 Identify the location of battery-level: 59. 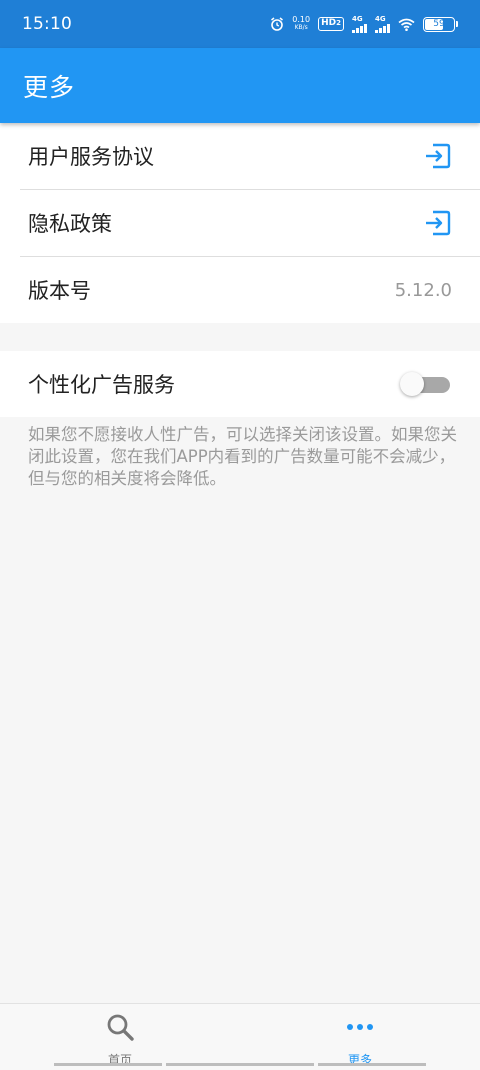
(439, 24).